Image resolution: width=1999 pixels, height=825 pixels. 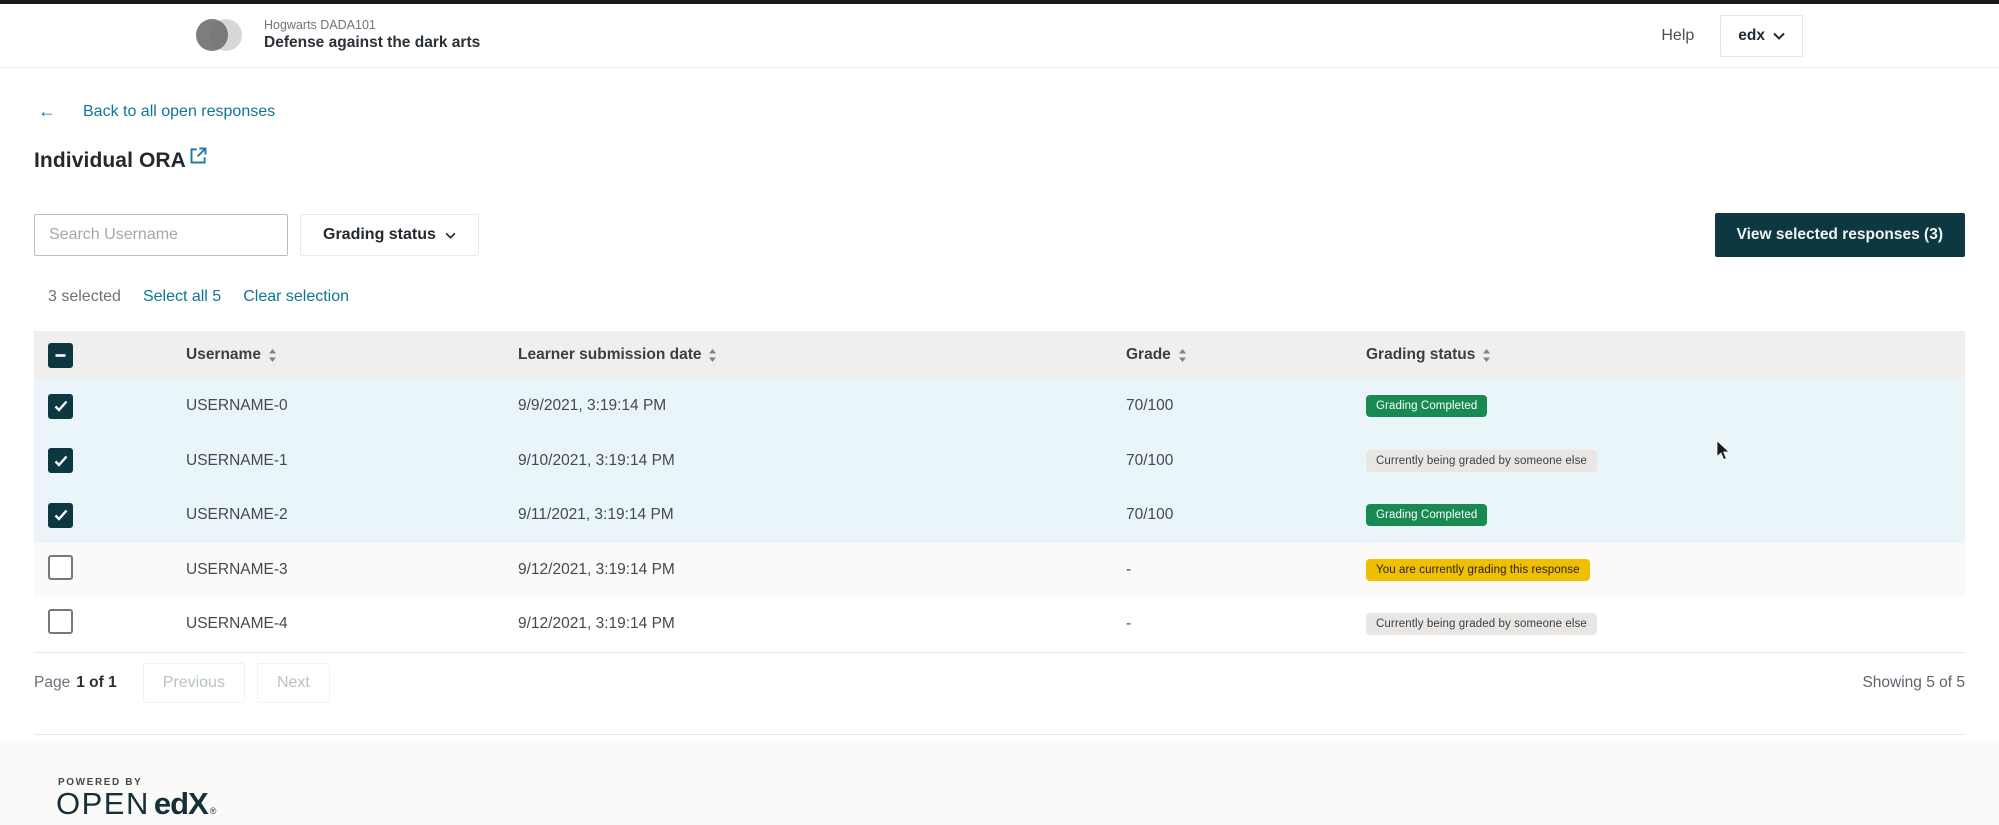 What do you see at coordinates (237, 624) in the screenshot?
I see `username-cell: USERNAME-4` at bounding box center [237, 624].